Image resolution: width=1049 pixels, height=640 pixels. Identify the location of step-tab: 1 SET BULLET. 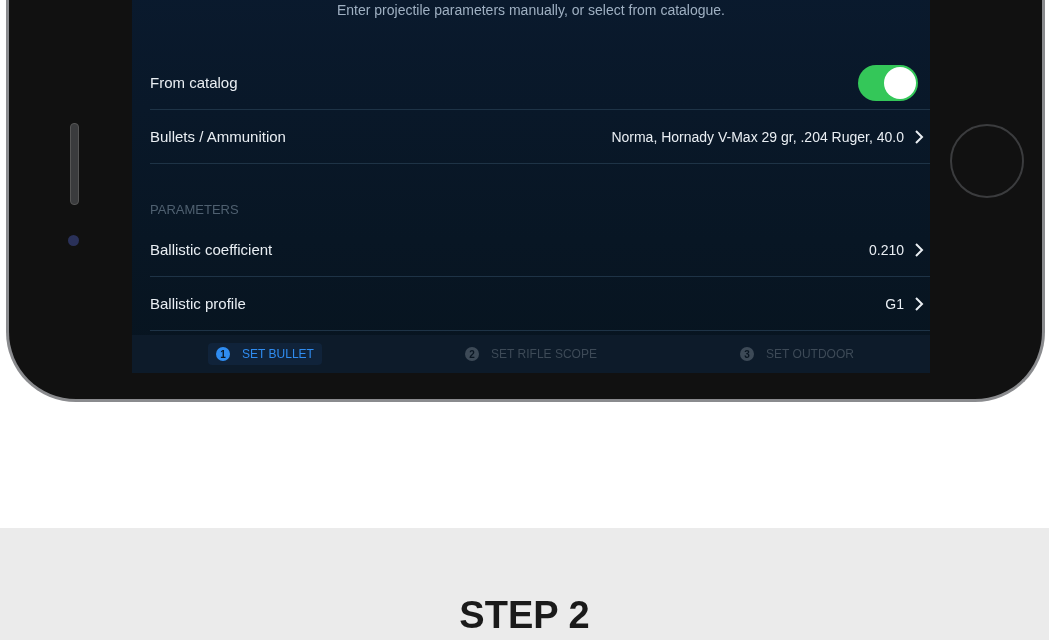
(265, 354).